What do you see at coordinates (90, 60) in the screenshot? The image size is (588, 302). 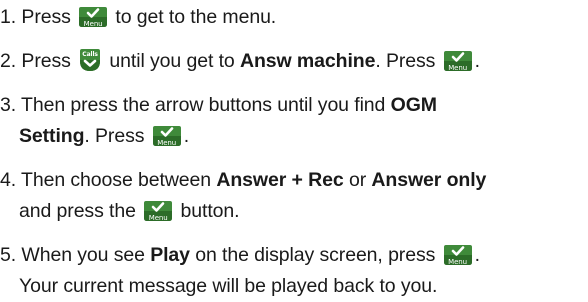 I see `calls-key-icon: Calls` at bounding box center [90, 60].